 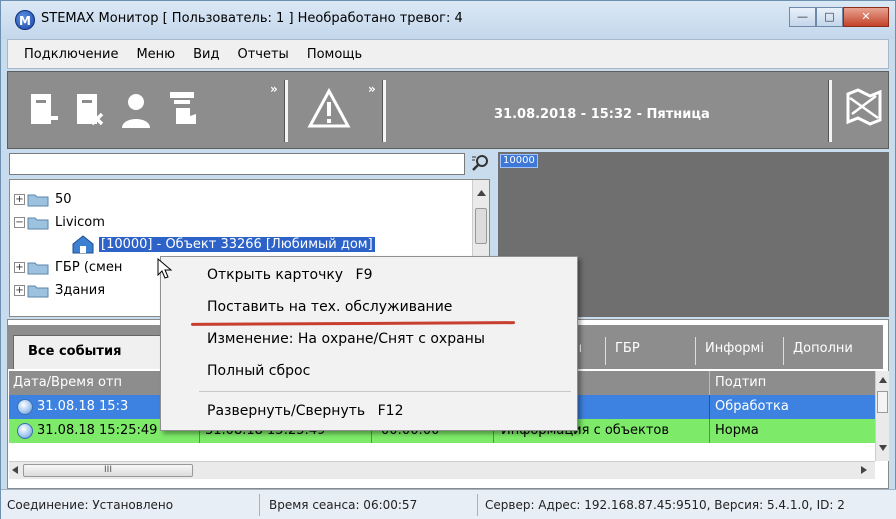 What do you see at coordinates (343, 505) in the screenshot?
I see `status-session-time: Время сеанса: 06:00:57` at bounding box center [343, 505].